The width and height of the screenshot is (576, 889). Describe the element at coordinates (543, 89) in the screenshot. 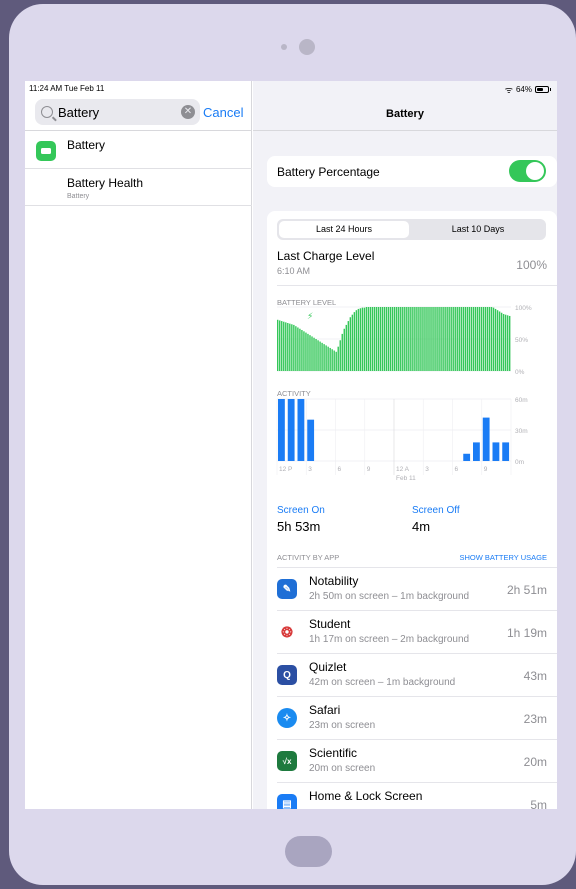

I see `battery-status-icon` at that location.